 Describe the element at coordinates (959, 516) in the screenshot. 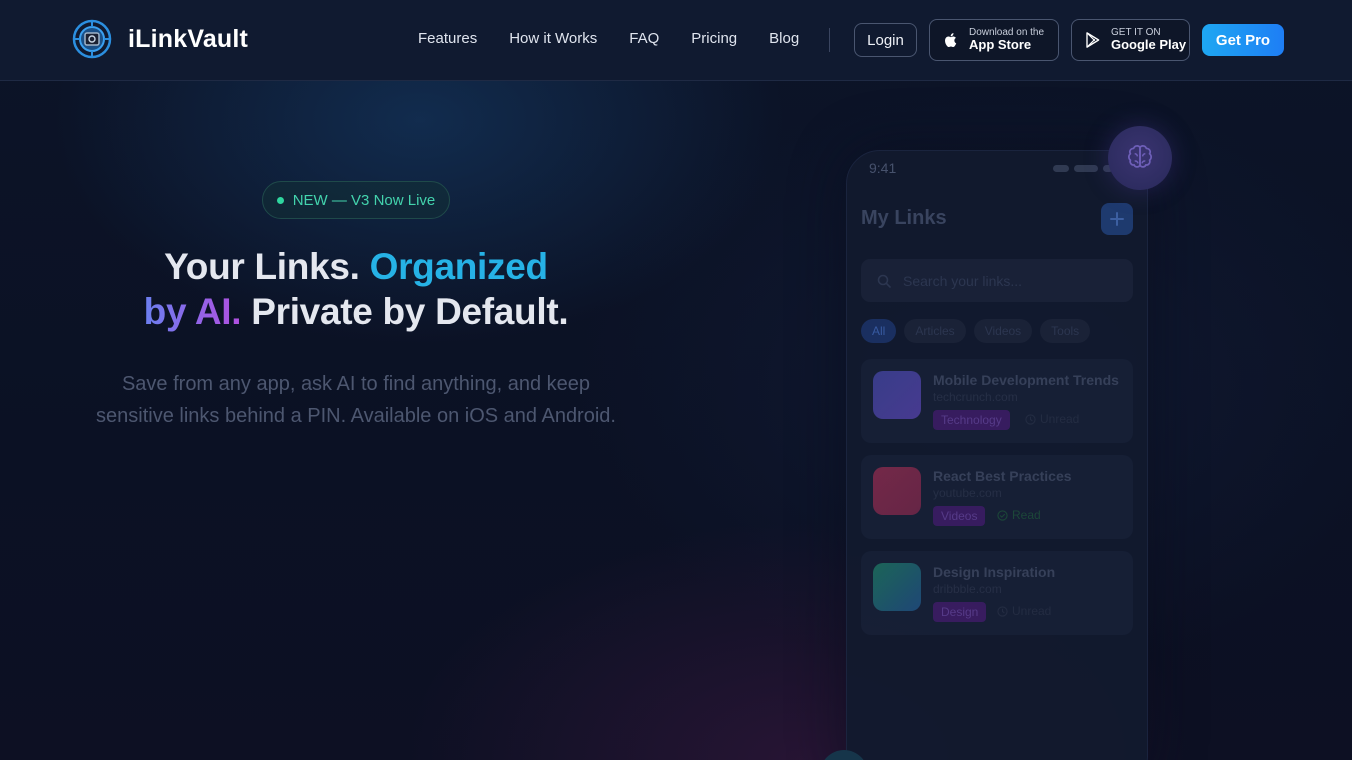

I see `link-tag: Videos` at that location.